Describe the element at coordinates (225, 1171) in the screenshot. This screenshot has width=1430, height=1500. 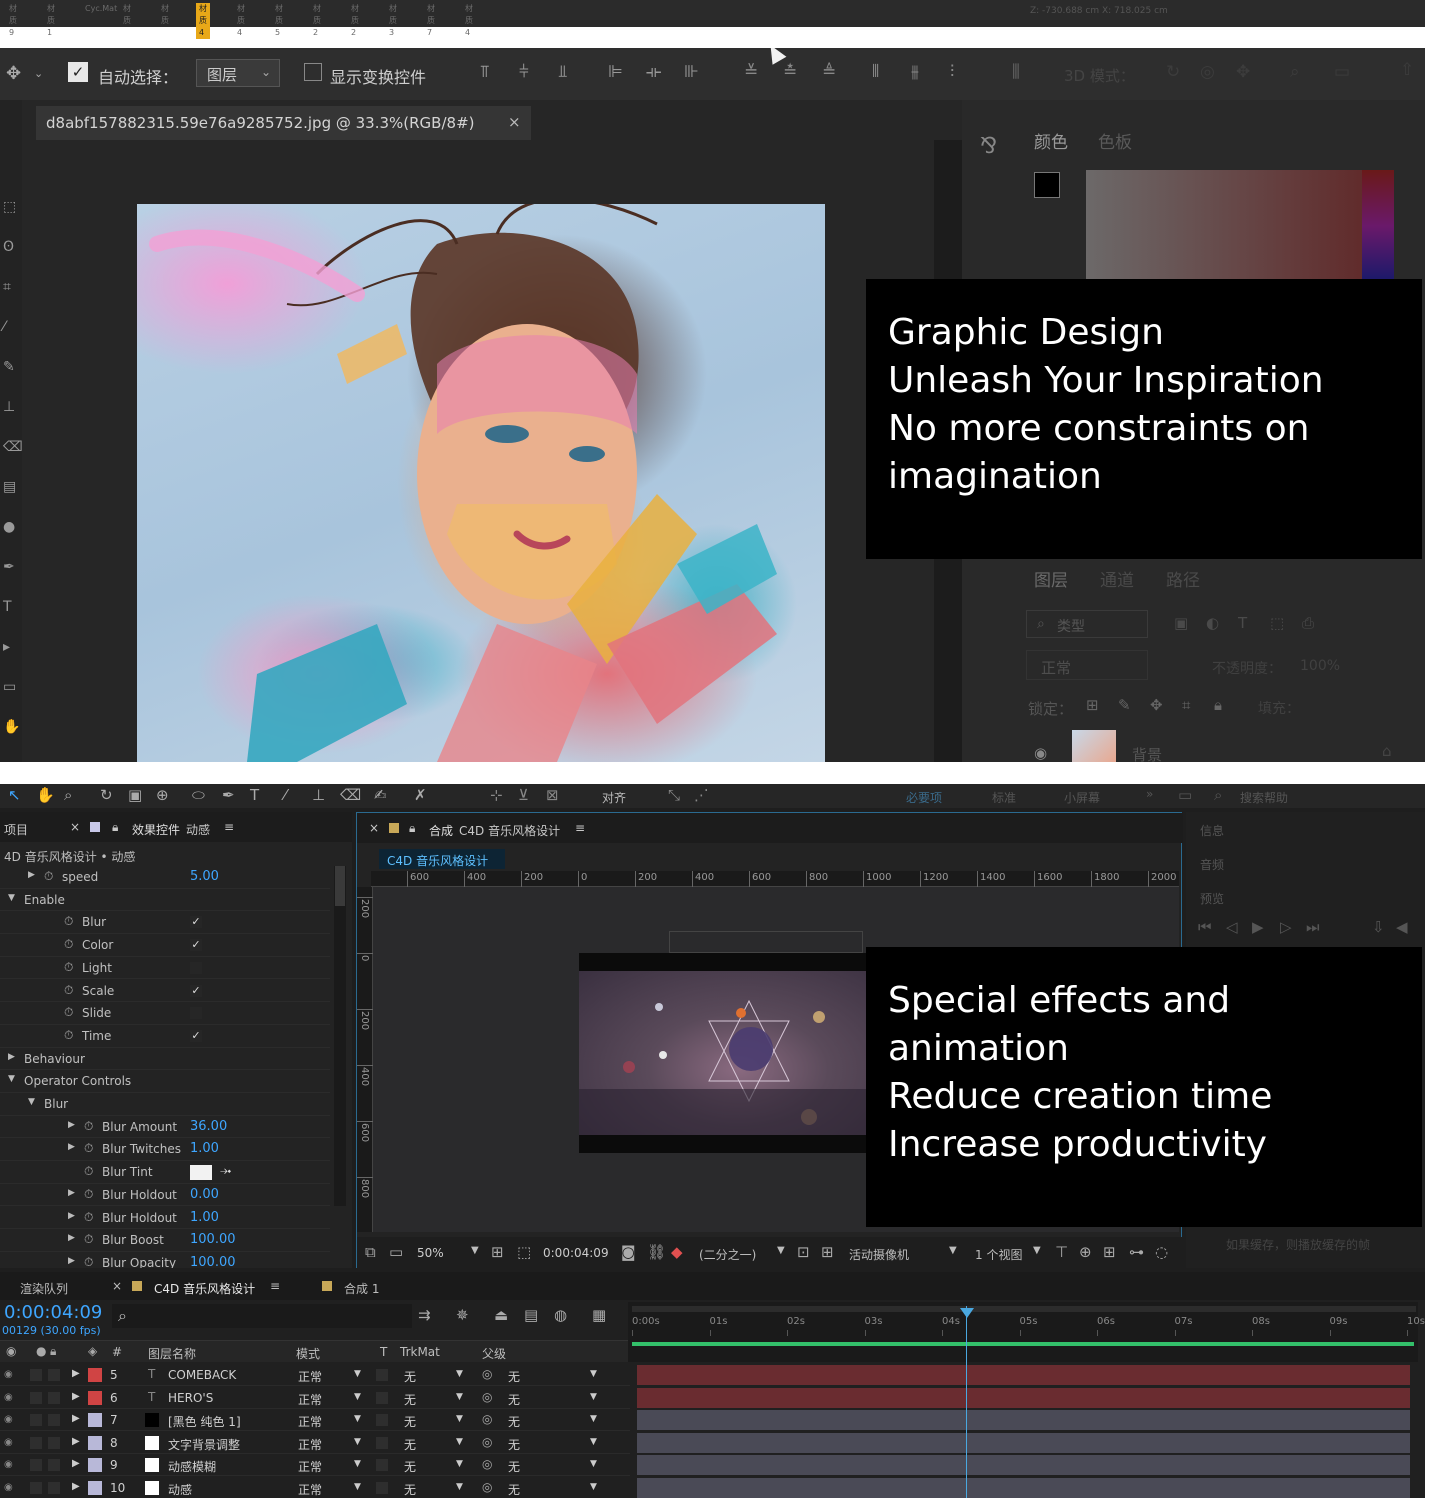
I see `eyedropper-icon: ⤞` at that location.